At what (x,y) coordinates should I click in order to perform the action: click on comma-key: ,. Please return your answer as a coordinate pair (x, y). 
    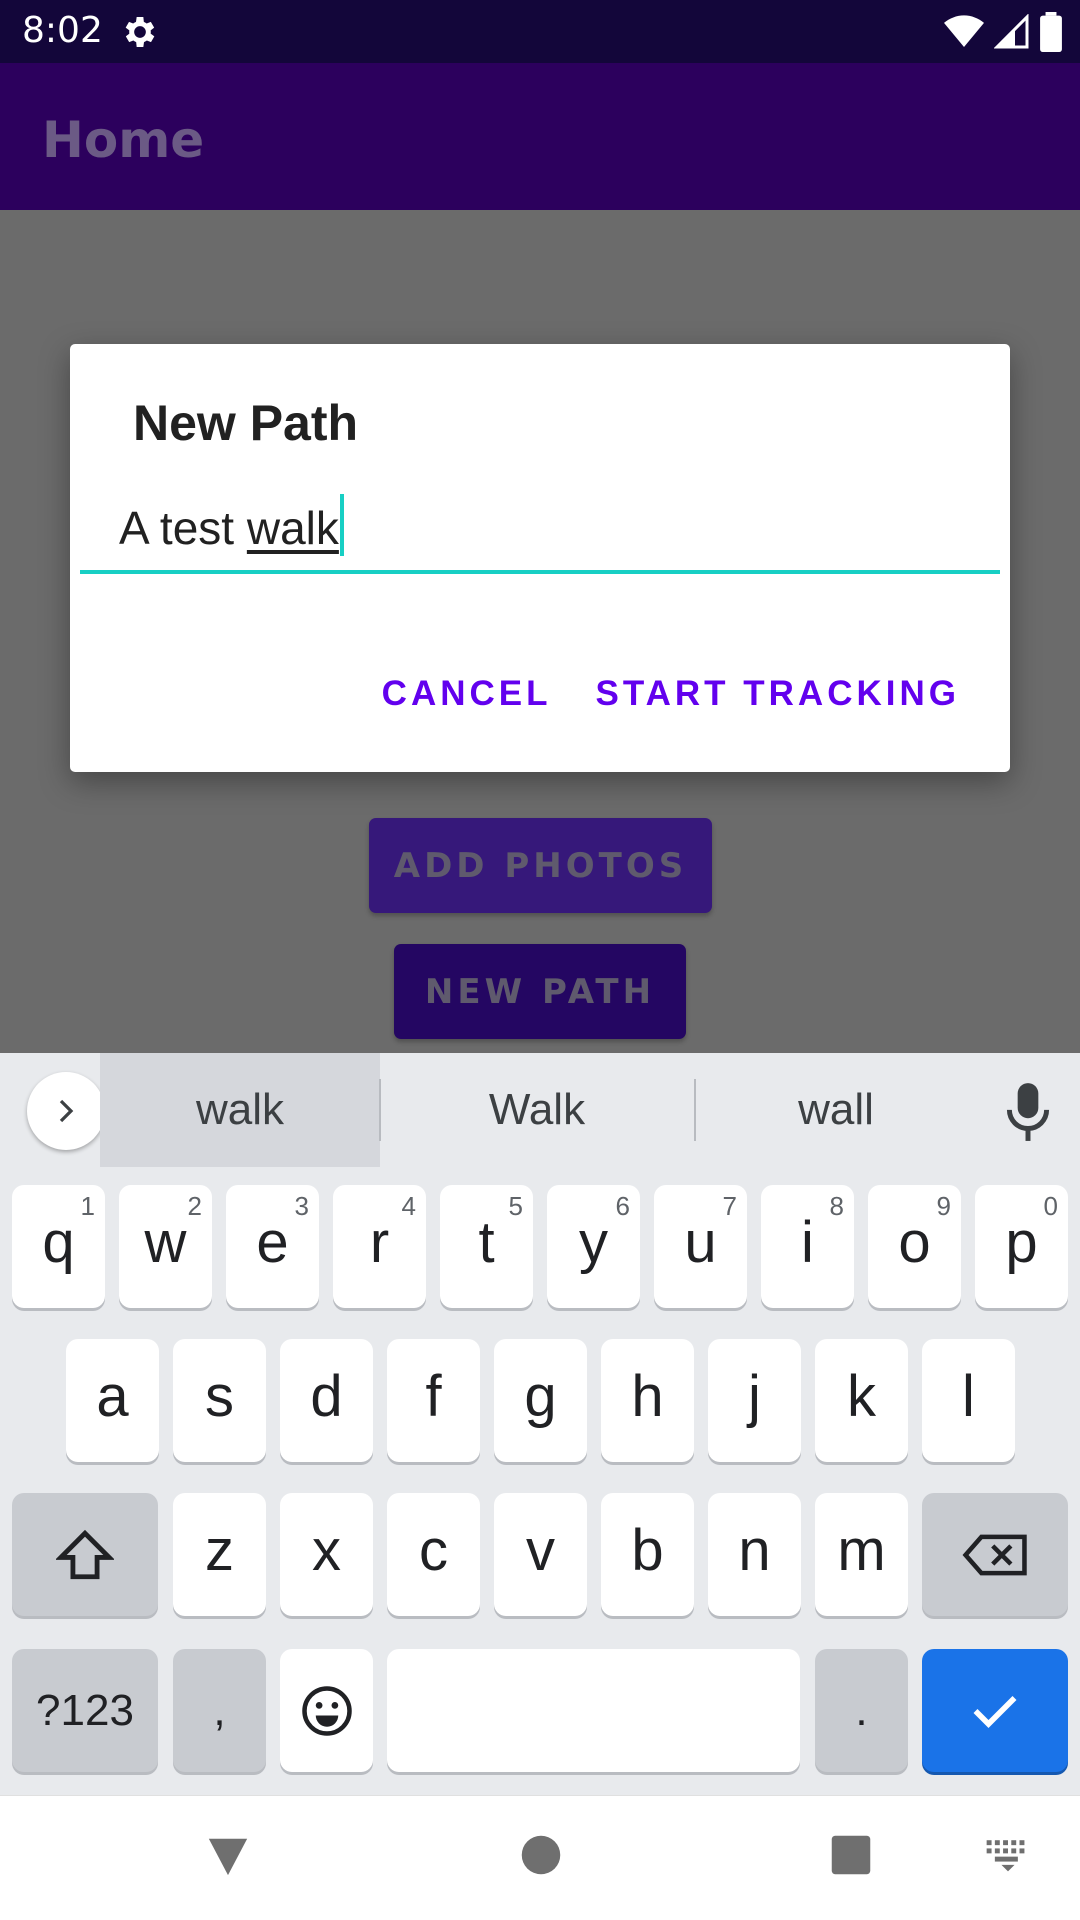
    Looking at the image, I should click on (219, 1710).